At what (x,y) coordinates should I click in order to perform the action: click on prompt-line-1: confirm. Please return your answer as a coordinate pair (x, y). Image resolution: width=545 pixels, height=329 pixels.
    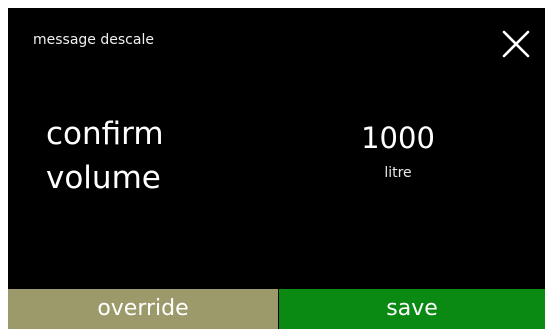
    Looking at the image, I should click on (105, 134).